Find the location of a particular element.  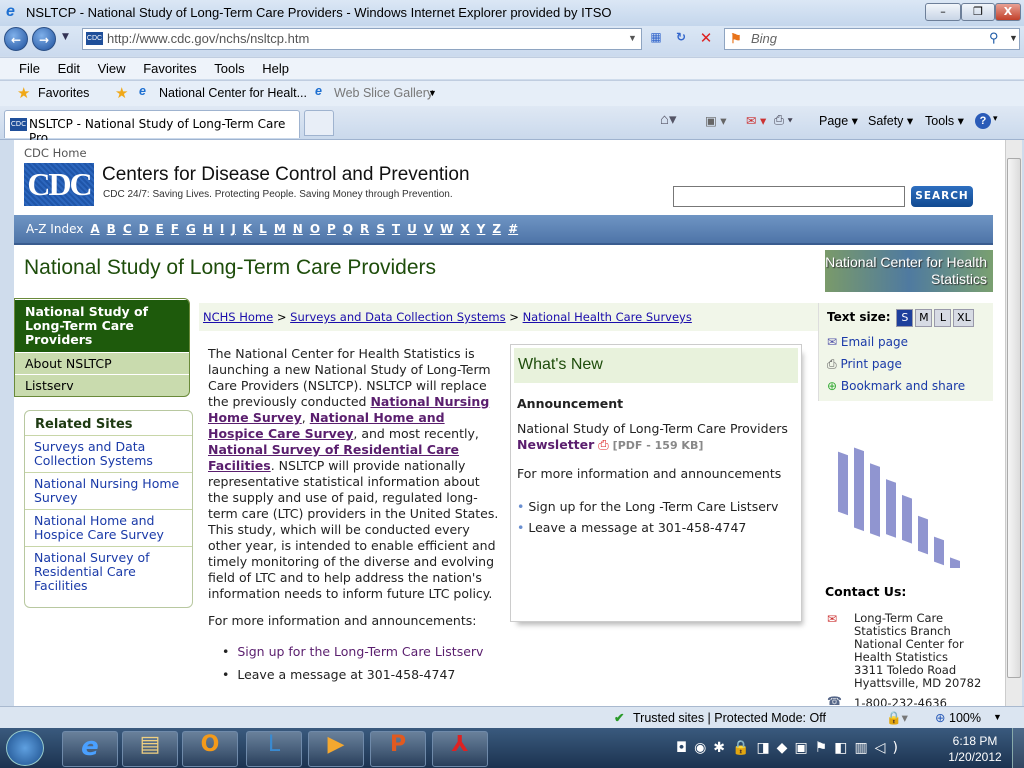

az-letter-link: K is located at coordinates (247, 229).